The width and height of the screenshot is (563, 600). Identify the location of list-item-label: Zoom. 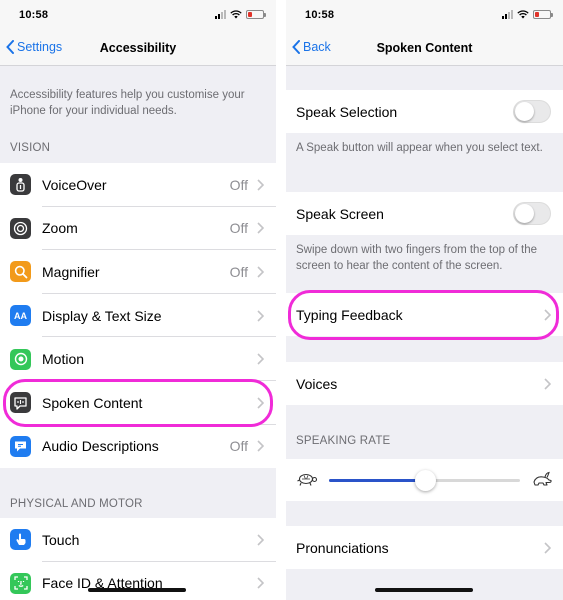
(60, 228).